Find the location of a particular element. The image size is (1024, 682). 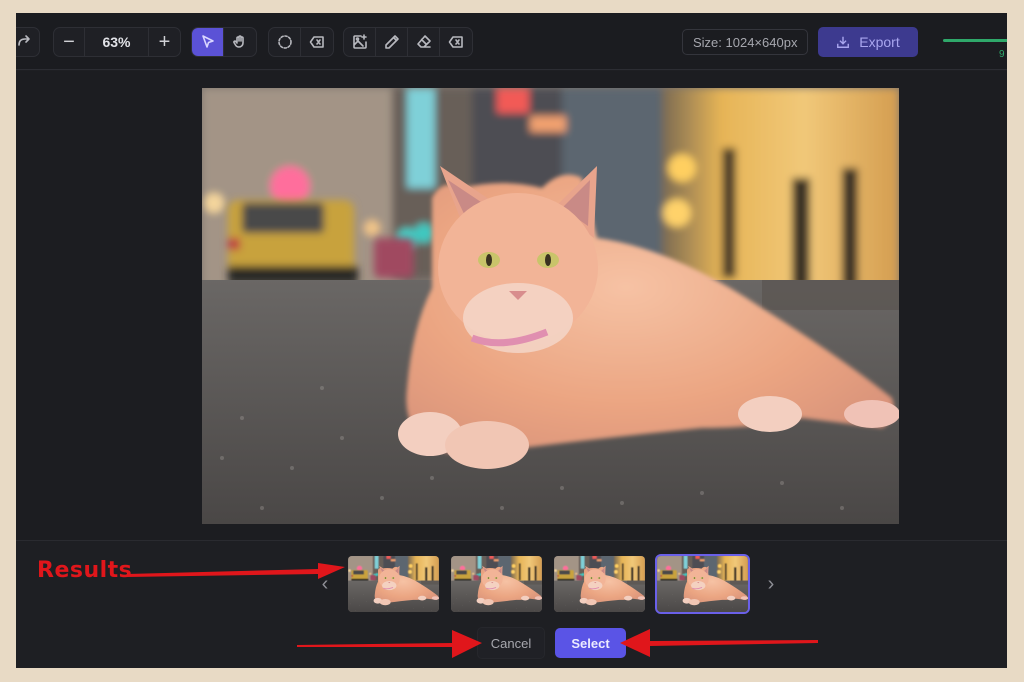

pointer-icon is located at coordinates (207, 41).